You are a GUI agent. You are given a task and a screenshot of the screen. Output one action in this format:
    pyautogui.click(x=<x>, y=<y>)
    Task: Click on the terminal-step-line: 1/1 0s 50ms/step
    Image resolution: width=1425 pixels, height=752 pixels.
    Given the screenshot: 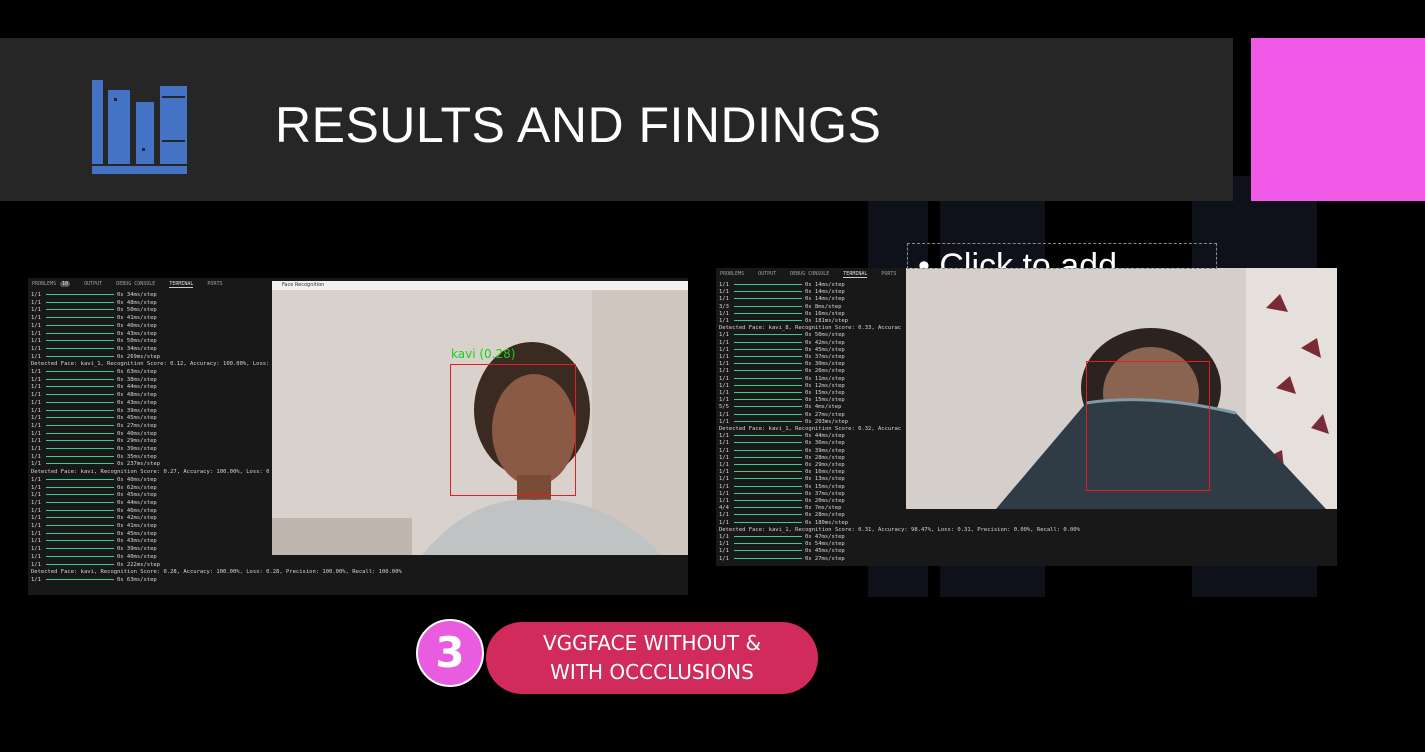 What is the action you would take?
    pyautogui.click(x=94, y=311)
    